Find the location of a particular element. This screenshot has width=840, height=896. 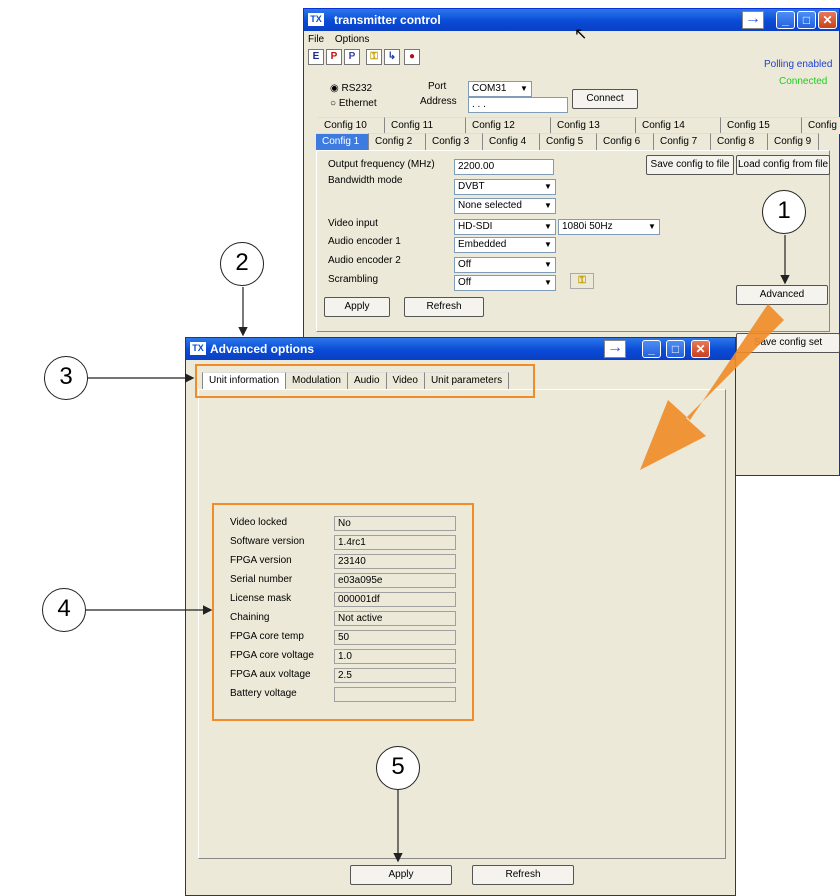

audio-encoder-1-select: Embedded ▼ is located at coordinates (505, 245).